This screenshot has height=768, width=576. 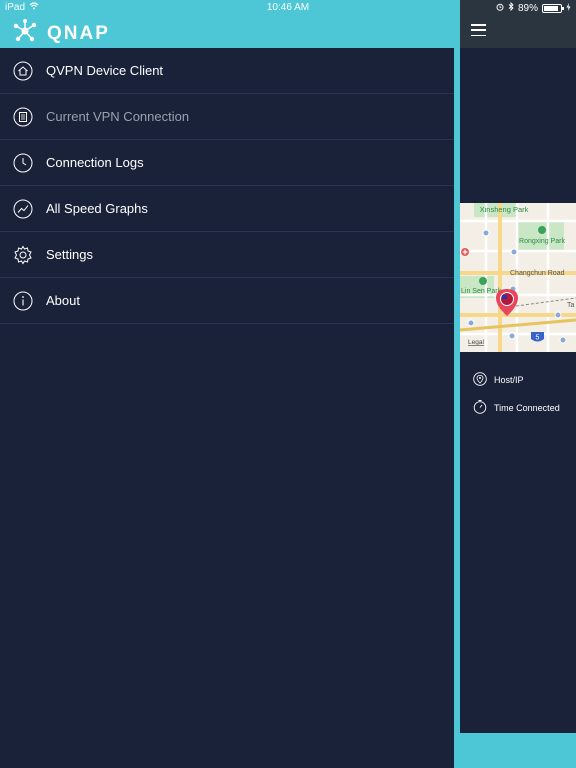 I want to click on logo-text: QNAP, so click(x=78, y=33).